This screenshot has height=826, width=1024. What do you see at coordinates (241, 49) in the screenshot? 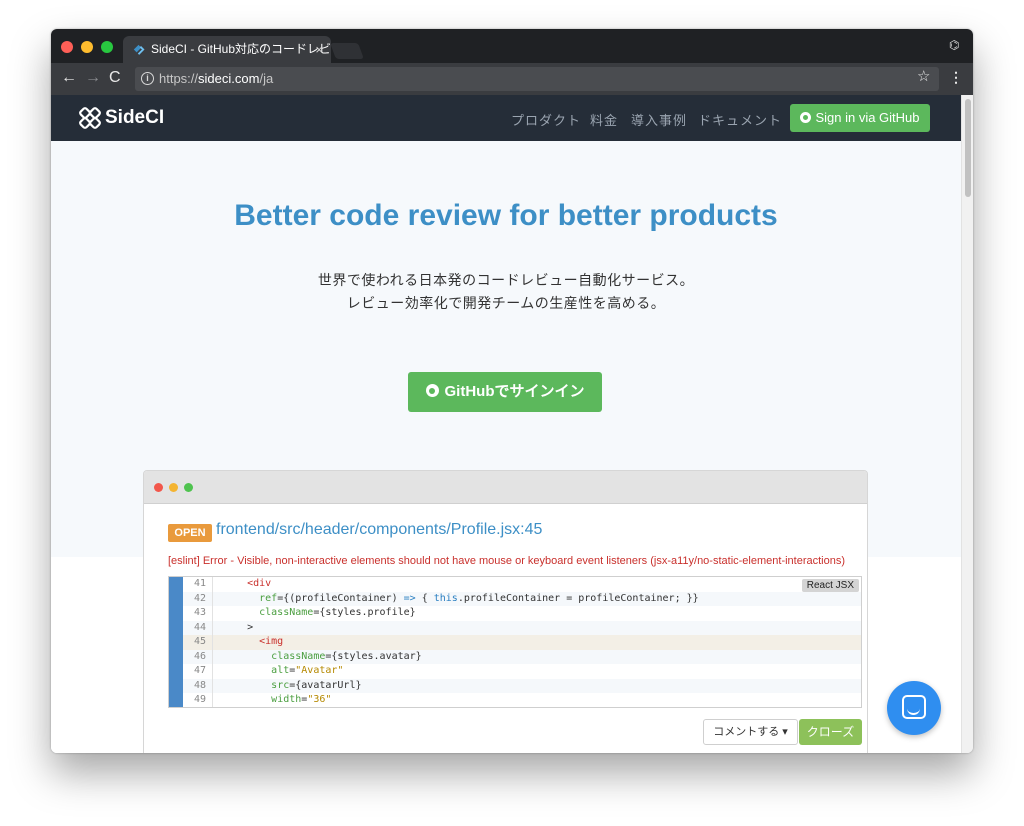
I see `tab-title: SideCI - GitHub対応のコードレビ` at bounding box center [241, 49].